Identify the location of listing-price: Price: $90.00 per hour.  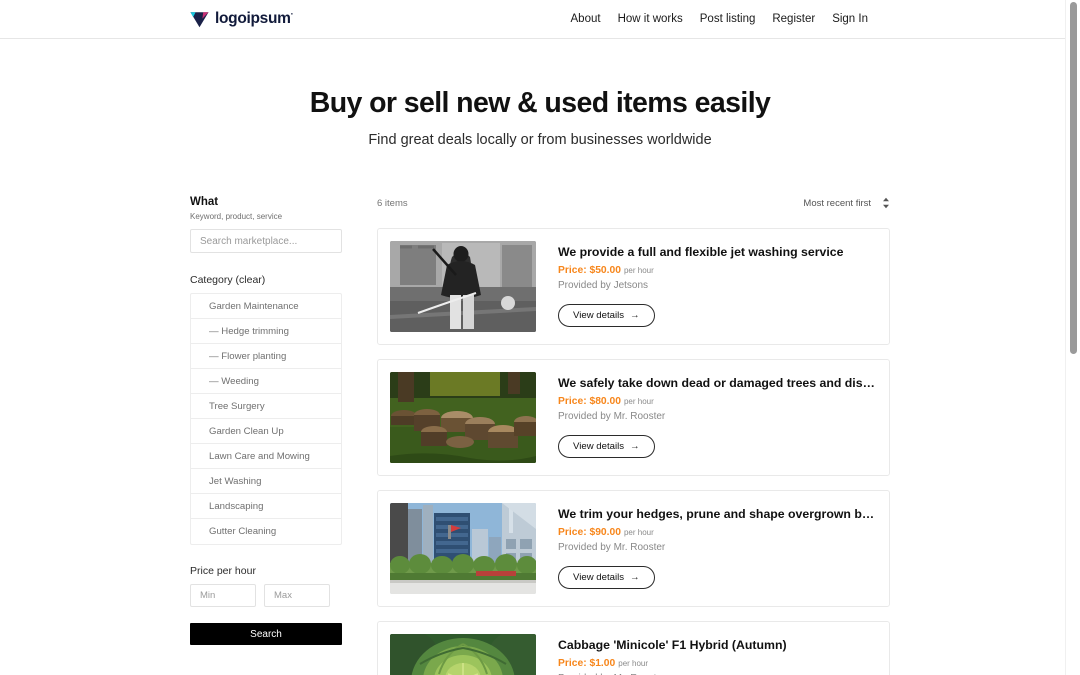
(717, 532).